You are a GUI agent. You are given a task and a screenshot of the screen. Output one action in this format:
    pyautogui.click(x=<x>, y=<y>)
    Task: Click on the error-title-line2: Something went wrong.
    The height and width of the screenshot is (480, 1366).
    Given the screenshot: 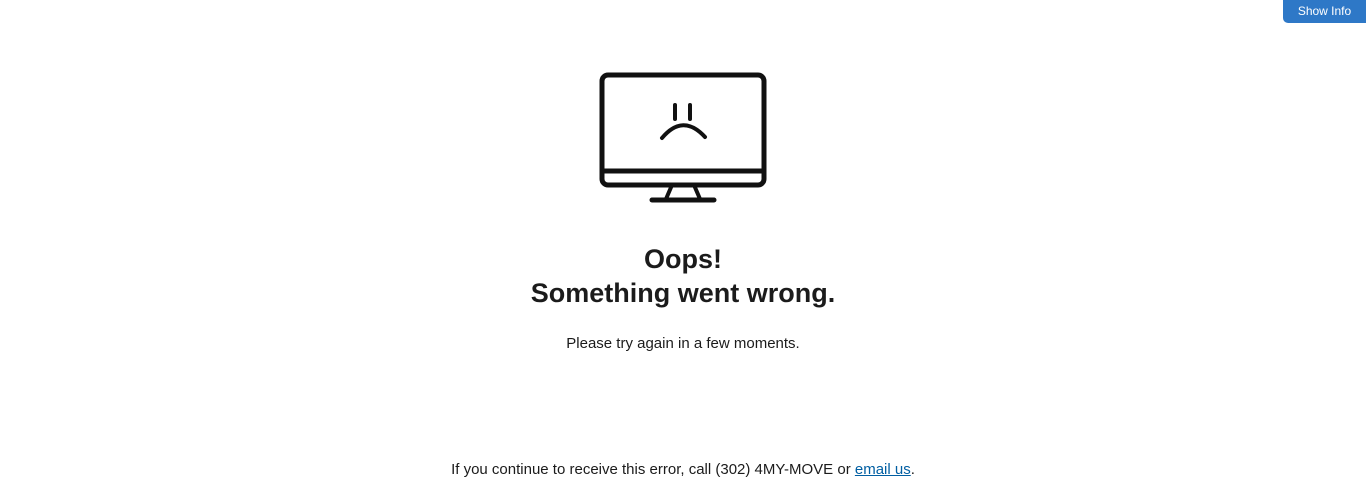 What is the action you would take?
    pyautogui.click(x=683, y=293)
    